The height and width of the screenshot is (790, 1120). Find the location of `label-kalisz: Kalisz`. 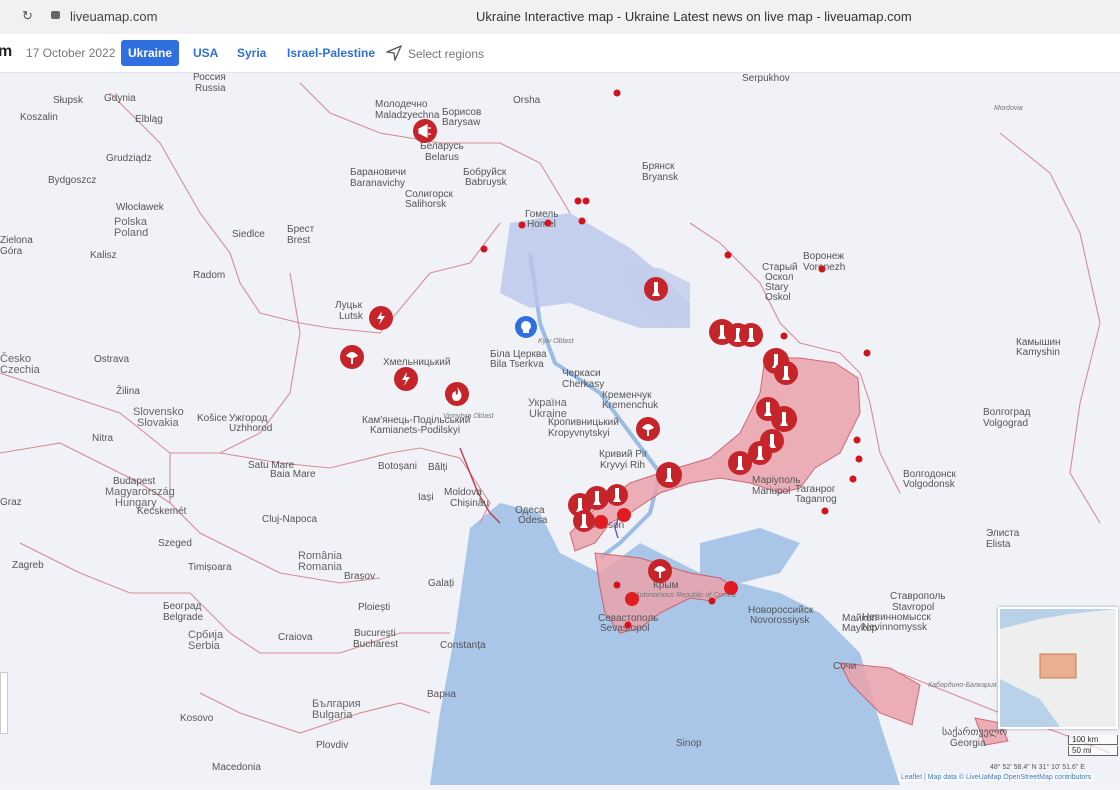

label-kalisz: Kalisz is located at coordinates (103, 255).